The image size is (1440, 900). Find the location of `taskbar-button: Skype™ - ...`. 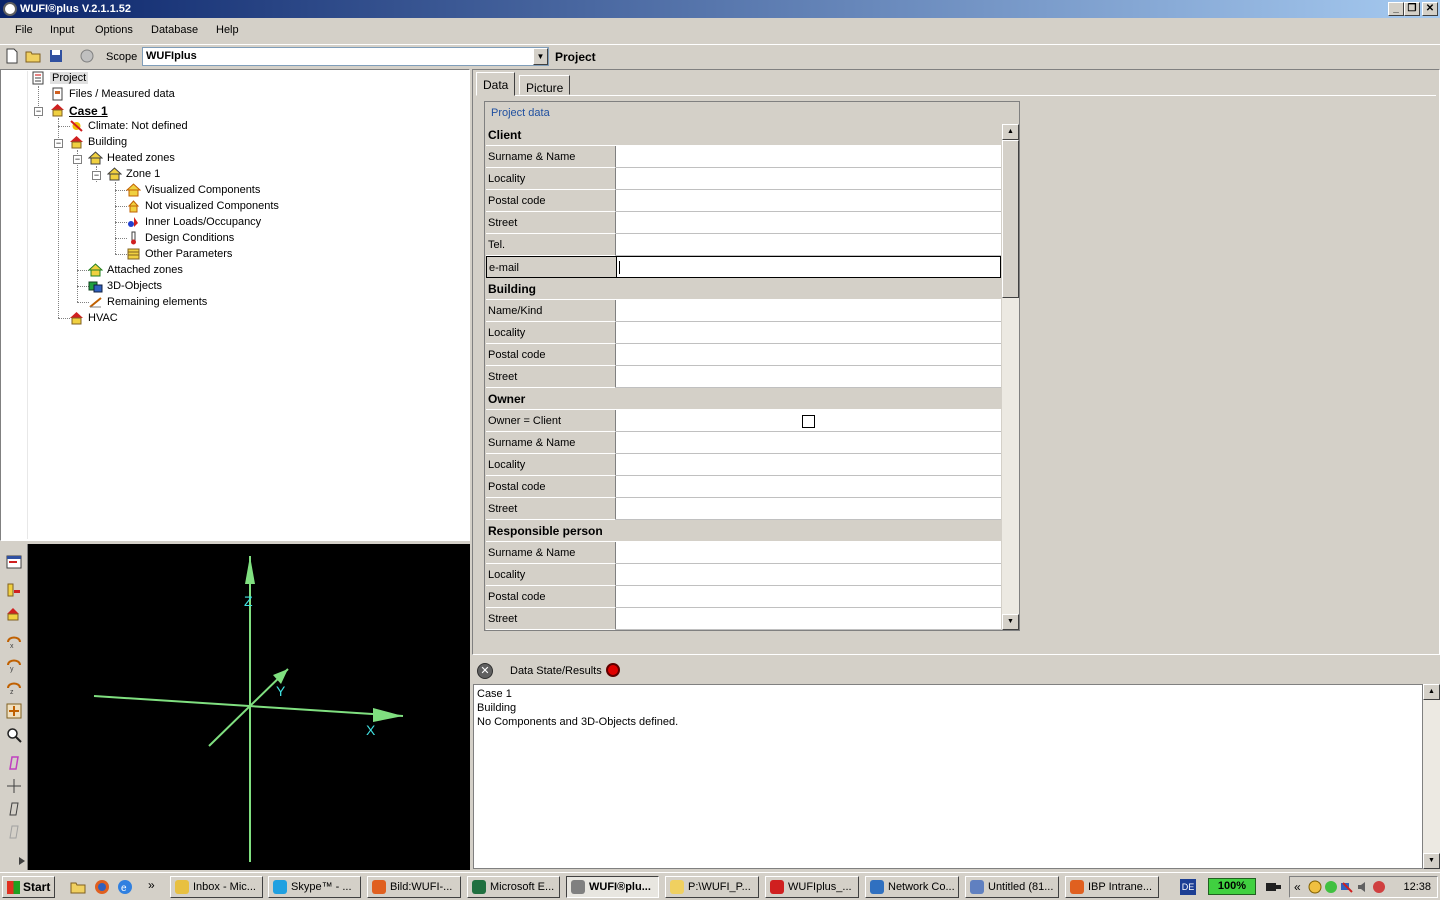

taskbar-button: Skype™ - ... is located at coordinates (314, 887).